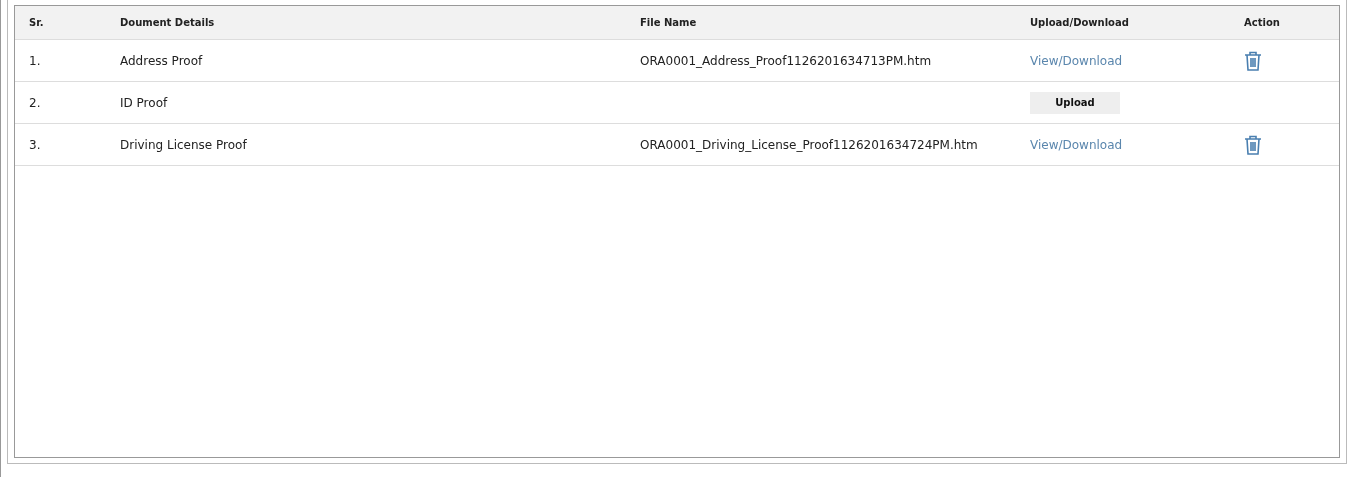 The height and width of the screenshot is (477, 1353). What do you see at coordinates (786, 60) in the screenshot?
I see `table-cell: ORA0001_Address_Proof1126201634713PM.htm` at bounding box center [786, 60].